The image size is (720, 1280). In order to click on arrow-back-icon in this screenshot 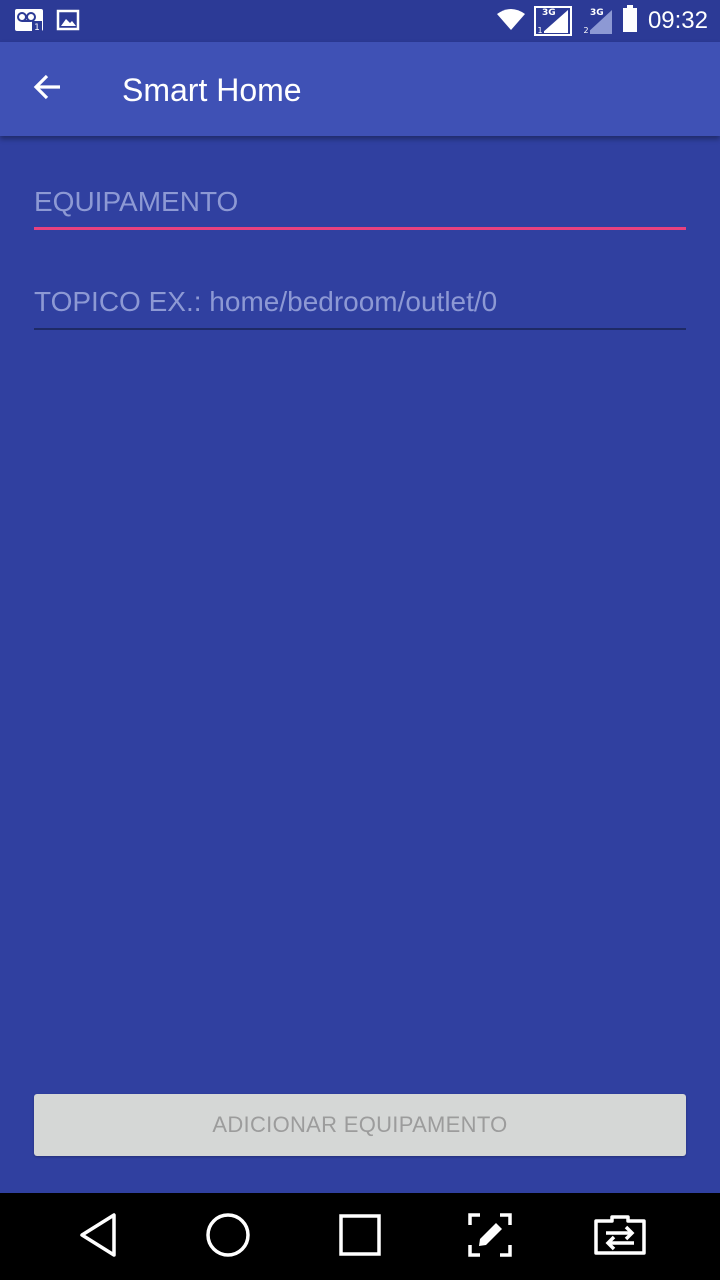, I will do `click(48, 89)`.